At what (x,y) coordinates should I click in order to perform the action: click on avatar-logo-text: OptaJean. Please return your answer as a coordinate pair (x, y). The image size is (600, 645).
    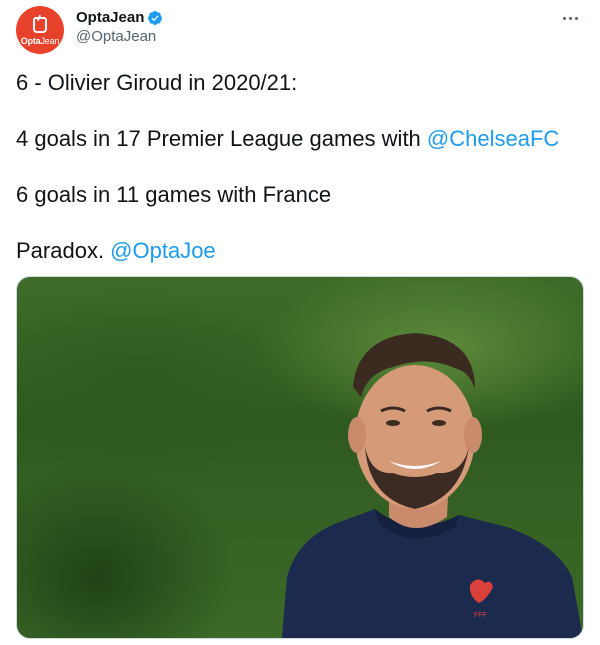
    Looking at the image, I should click on (40, 40).